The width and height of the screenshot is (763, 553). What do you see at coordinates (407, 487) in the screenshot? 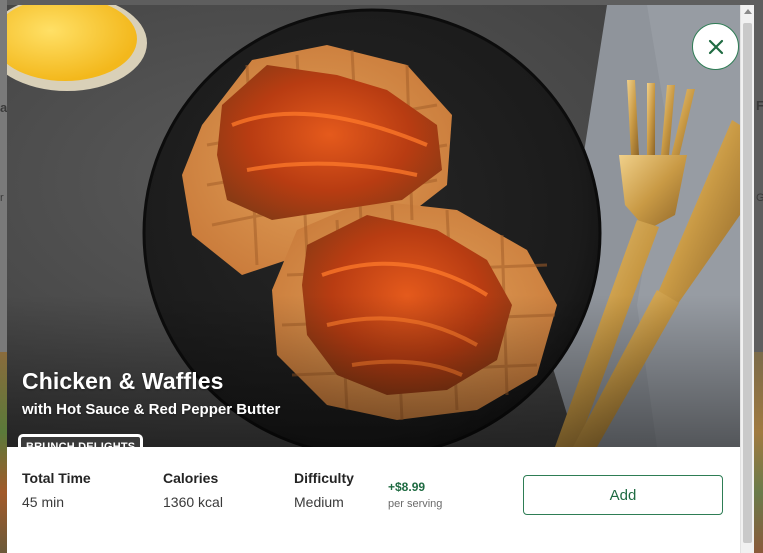
I see `price-amount: +$8.99` at bounding box center [407, 487].